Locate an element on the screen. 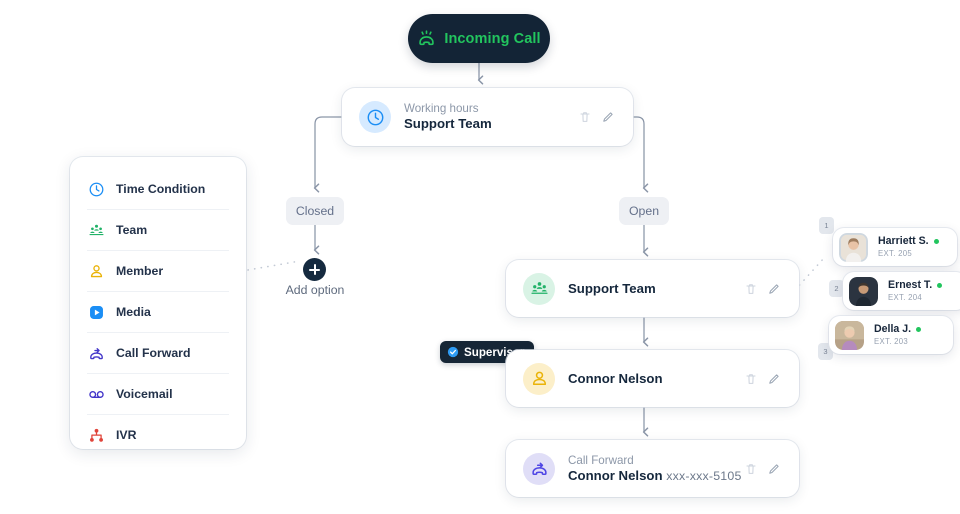 The height and width of the screenshot is (514, 960). palette-item-label: Call Forward is located at coordinates (153, 353).